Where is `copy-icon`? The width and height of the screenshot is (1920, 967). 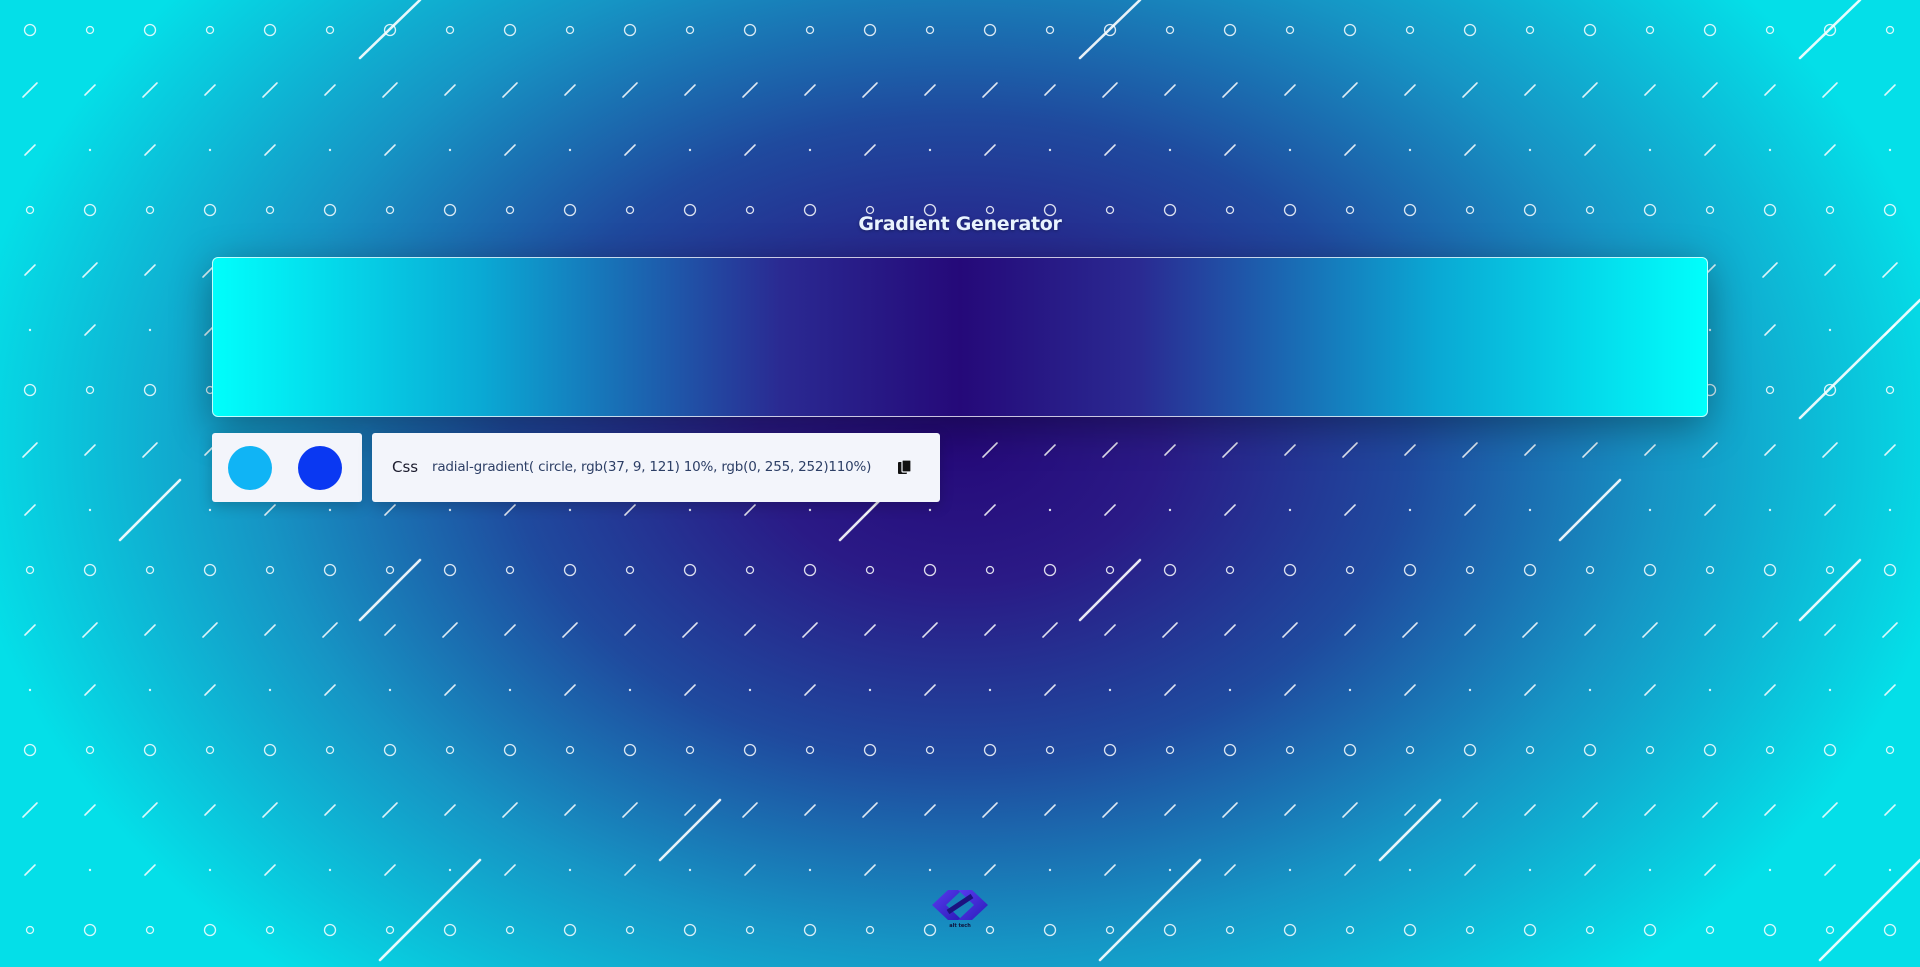
copy-icon is located at coordinates (905, 468).